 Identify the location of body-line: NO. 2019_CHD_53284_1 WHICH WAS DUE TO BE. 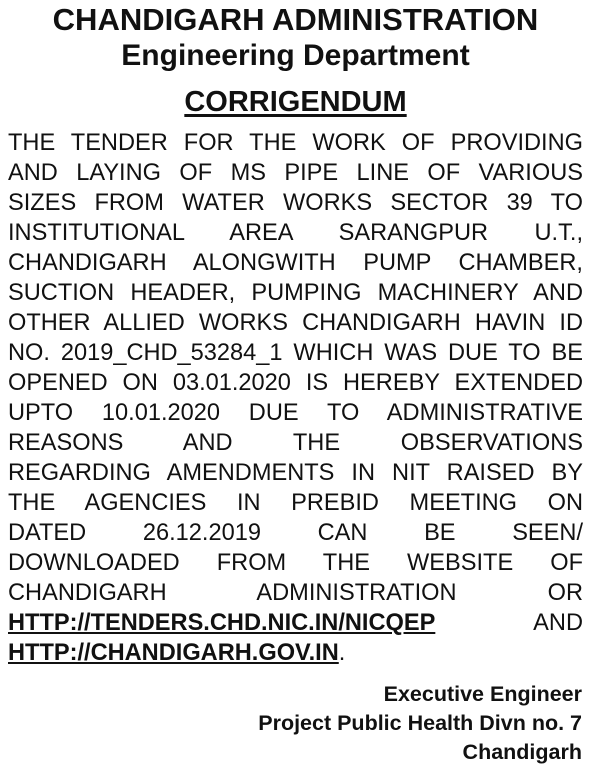
(295, 353).